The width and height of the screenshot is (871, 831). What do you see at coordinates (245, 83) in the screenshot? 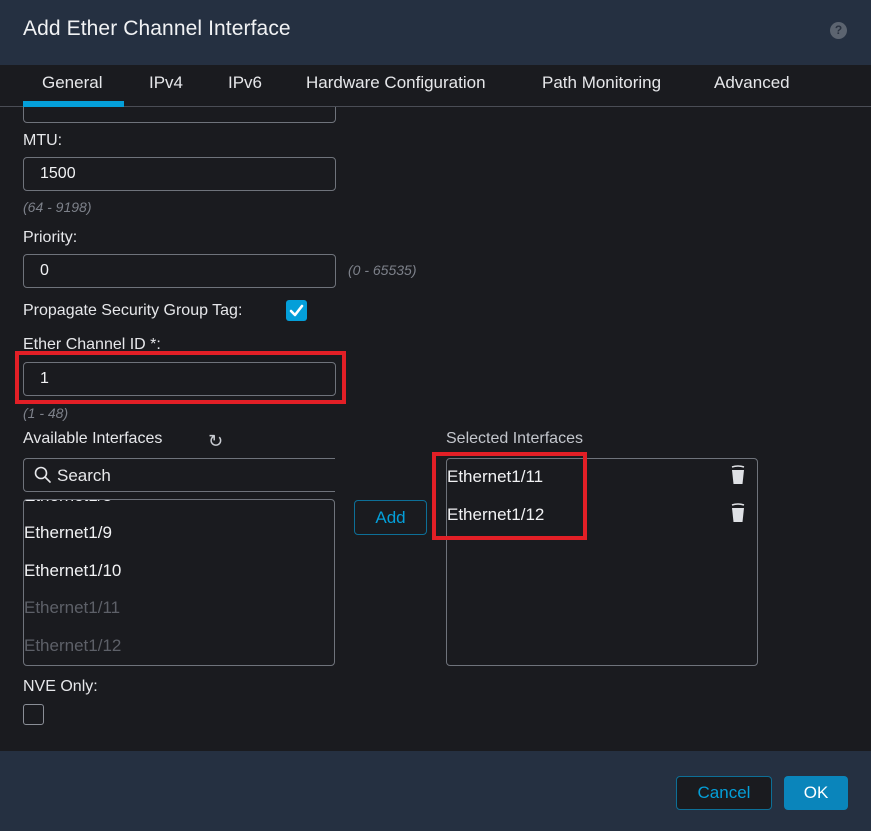
I see `tab-ipv6: IPv6` at bounding box center [245, 83].